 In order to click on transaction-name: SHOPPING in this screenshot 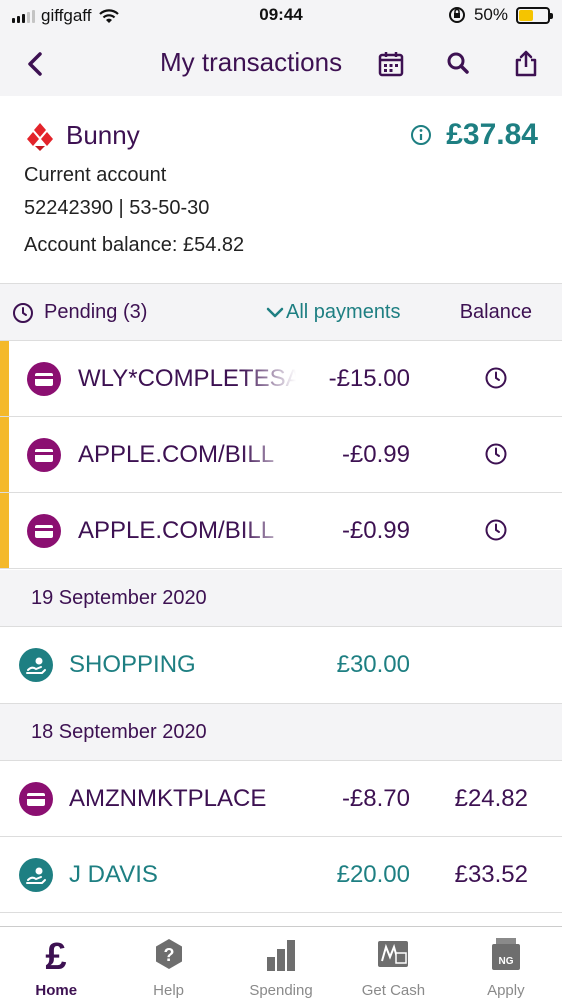, I will do `click(132, 664)`.